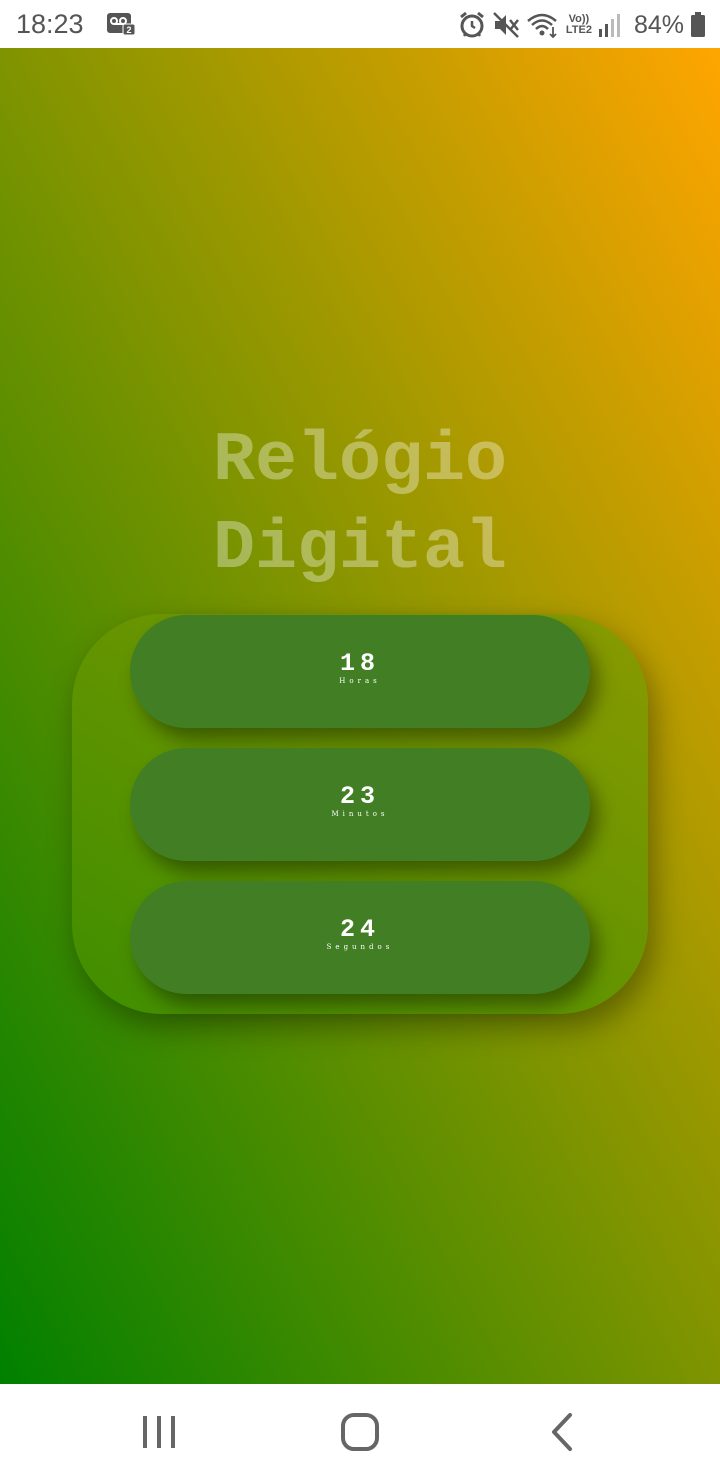 The image size is (720, 1480). I want to click on wifi-icon, so click(542, 26).